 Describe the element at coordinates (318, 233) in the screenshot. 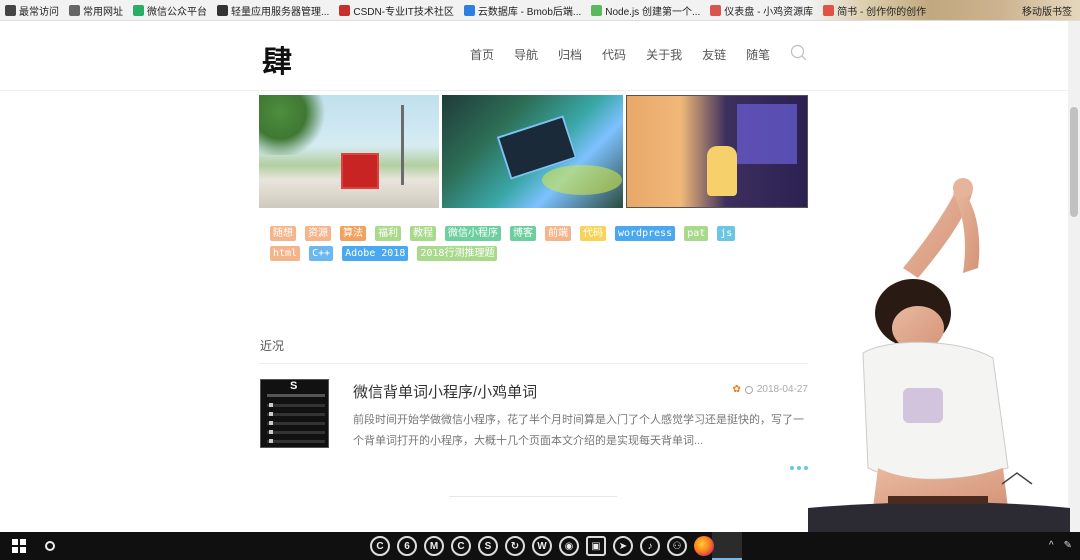

I see `tag-item: 资源` at that location.